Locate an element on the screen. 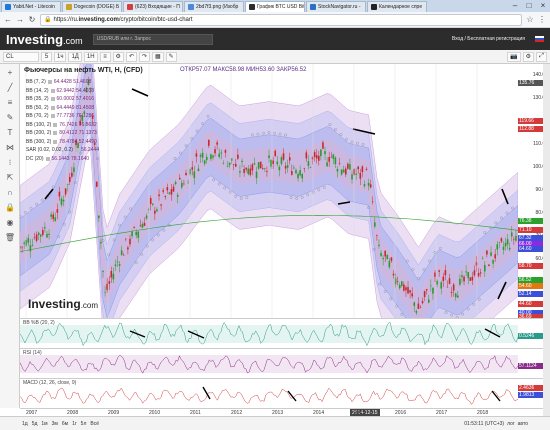  toolbar-button: ▦ is located at coordinates (158, 56).